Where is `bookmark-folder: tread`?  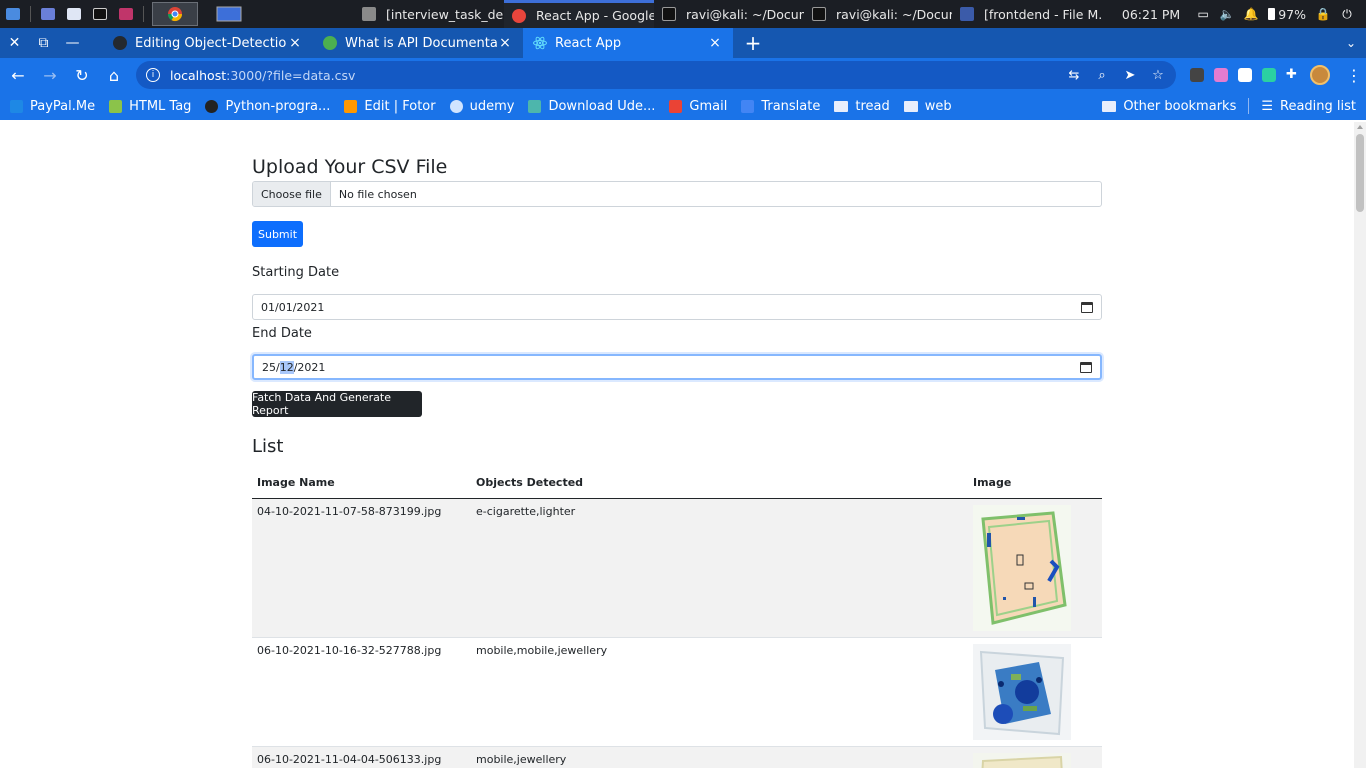
bookmark-folder: tread is located at coordinates (862, 106).